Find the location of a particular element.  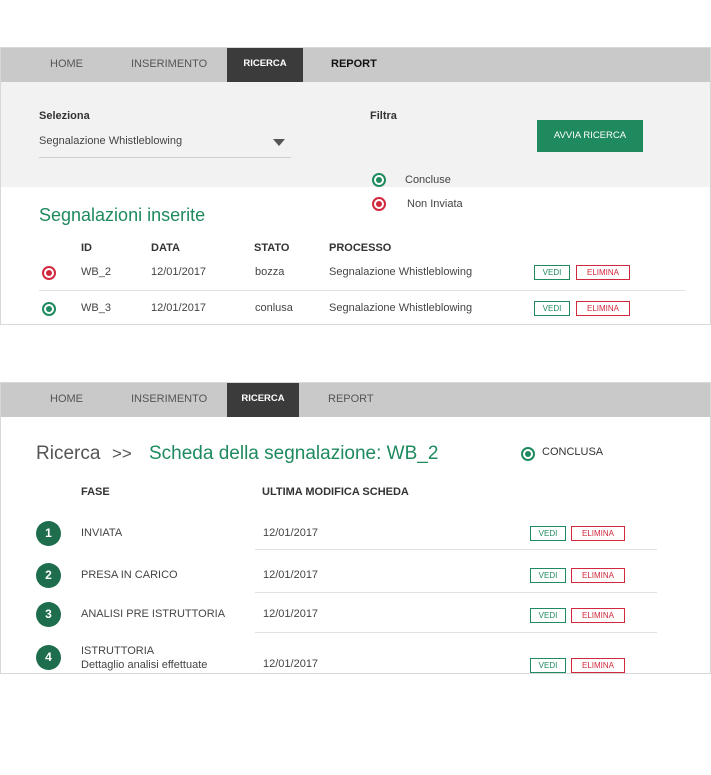

process-select: Segnalazione Whistleblowing is located at coordinates (165, 145).